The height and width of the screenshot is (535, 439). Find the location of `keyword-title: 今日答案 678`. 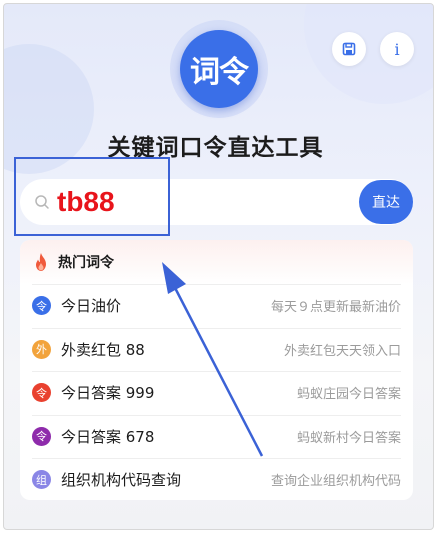

keyword-title: 今日答案 678 is located at coordinates (108, 436).